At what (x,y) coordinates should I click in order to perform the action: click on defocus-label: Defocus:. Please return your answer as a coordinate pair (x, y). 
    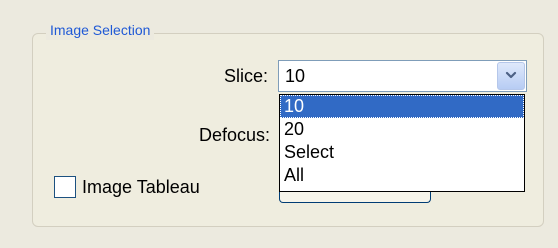
    Looking at the image, I should click on (234, 135).